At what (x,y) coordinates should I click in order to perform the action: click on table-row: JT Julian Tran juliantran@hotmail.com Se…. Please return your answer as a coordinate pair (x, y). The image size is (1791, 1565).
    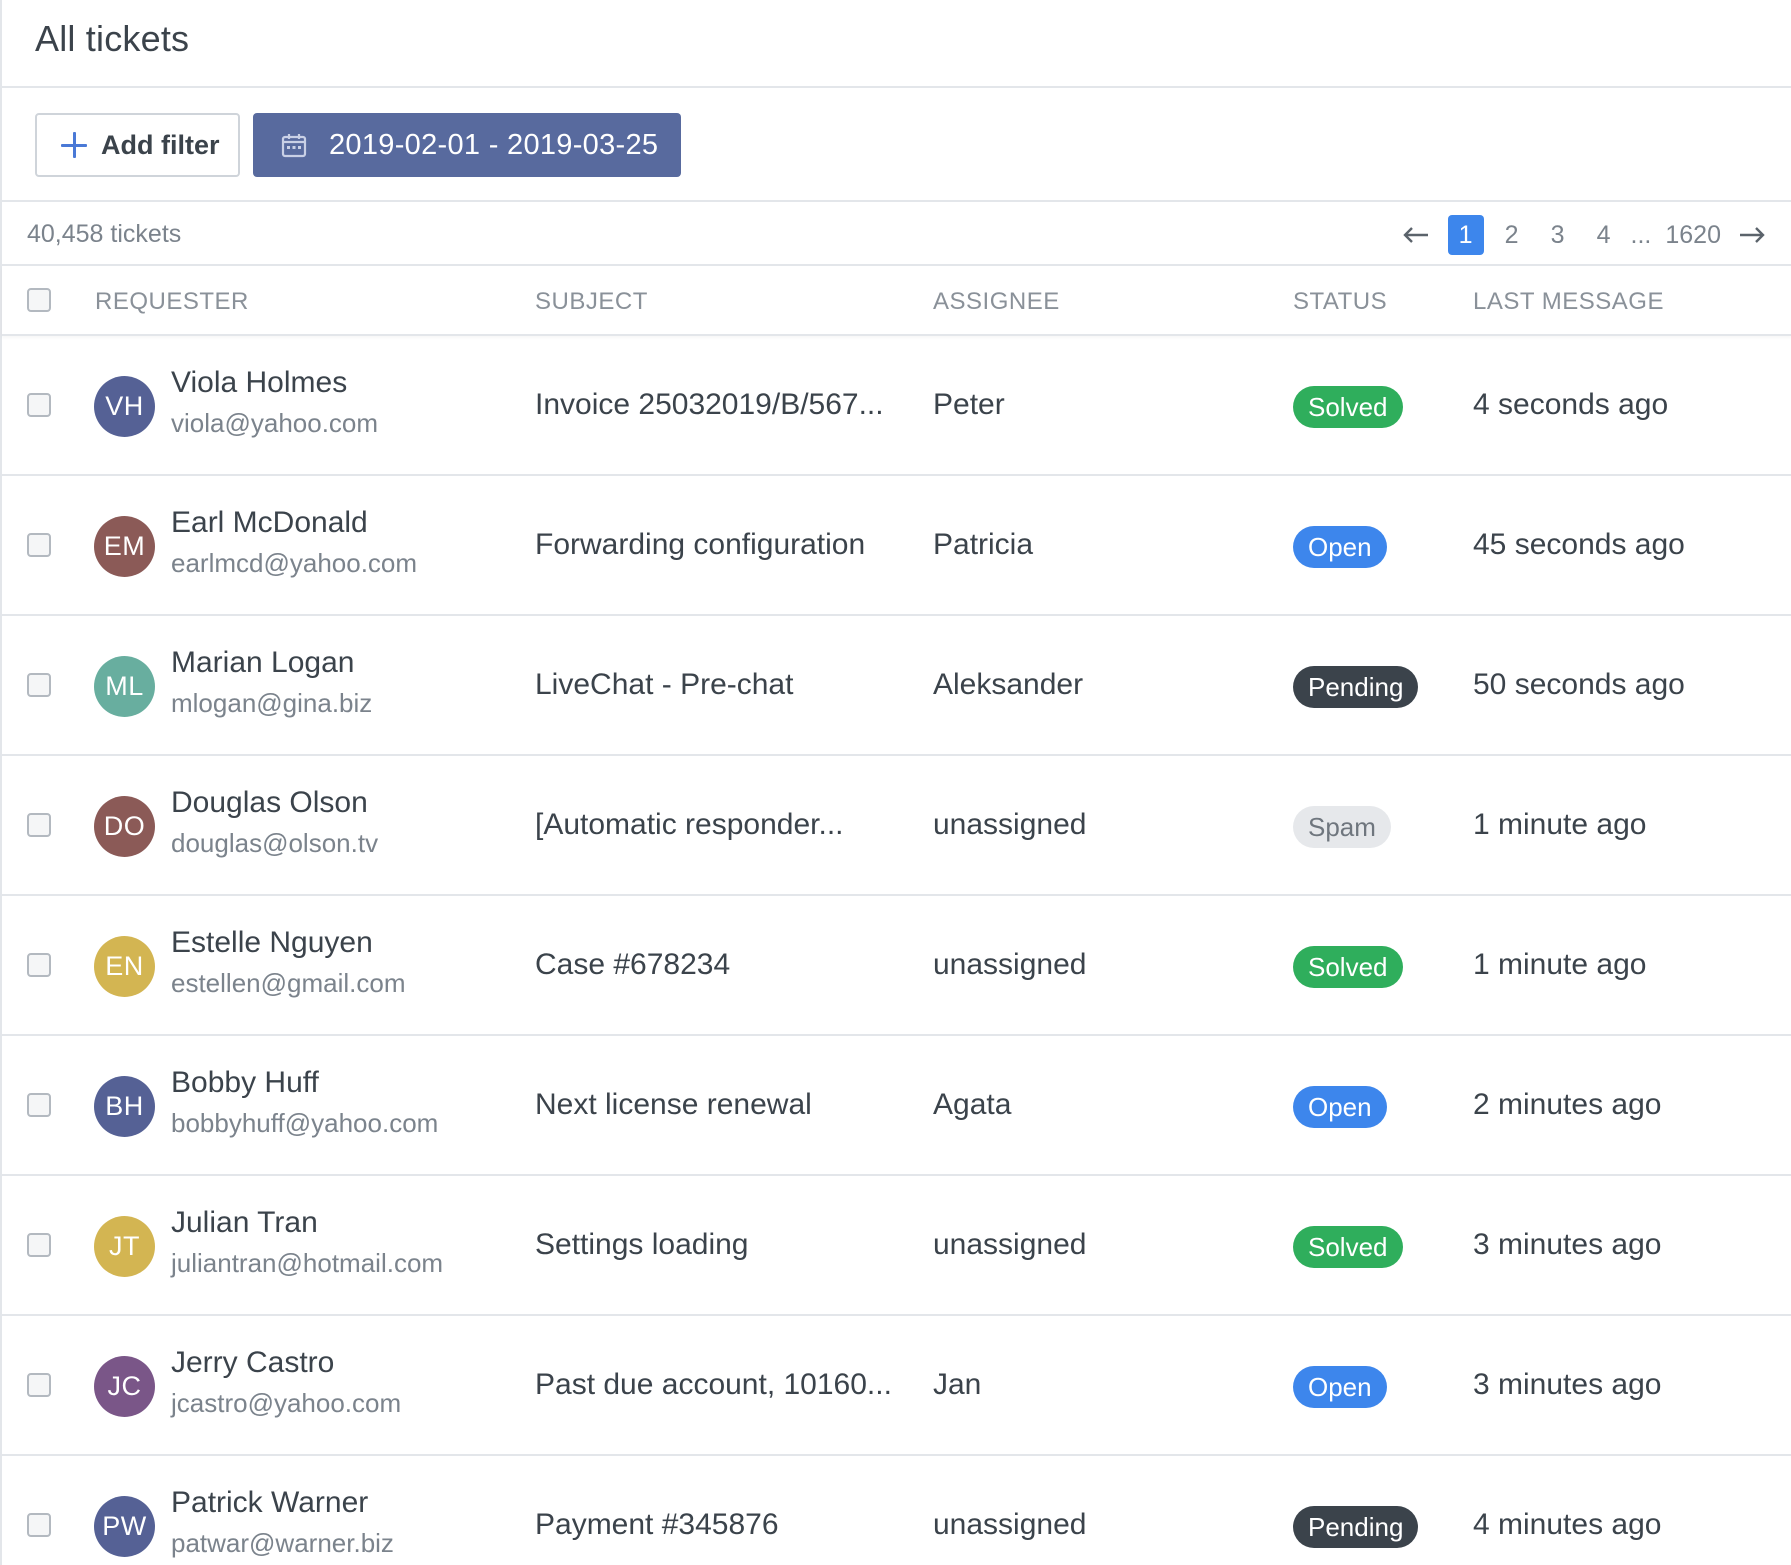
    Looking at the image, I should click on (896, 1246).